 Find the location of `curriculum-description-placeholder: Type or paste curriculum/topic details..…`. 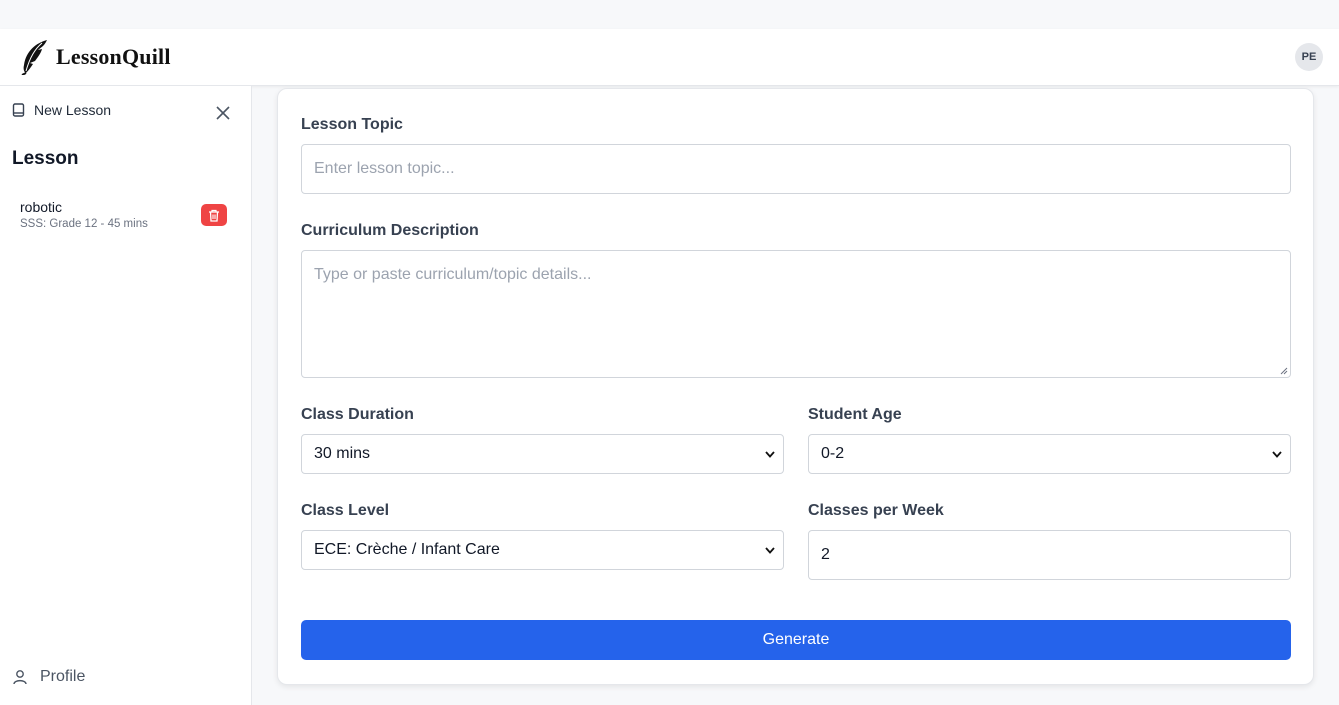

curriculum-description-placeholder: Type or paste curriculum/topic details..… is located at coordinates (453, 274).